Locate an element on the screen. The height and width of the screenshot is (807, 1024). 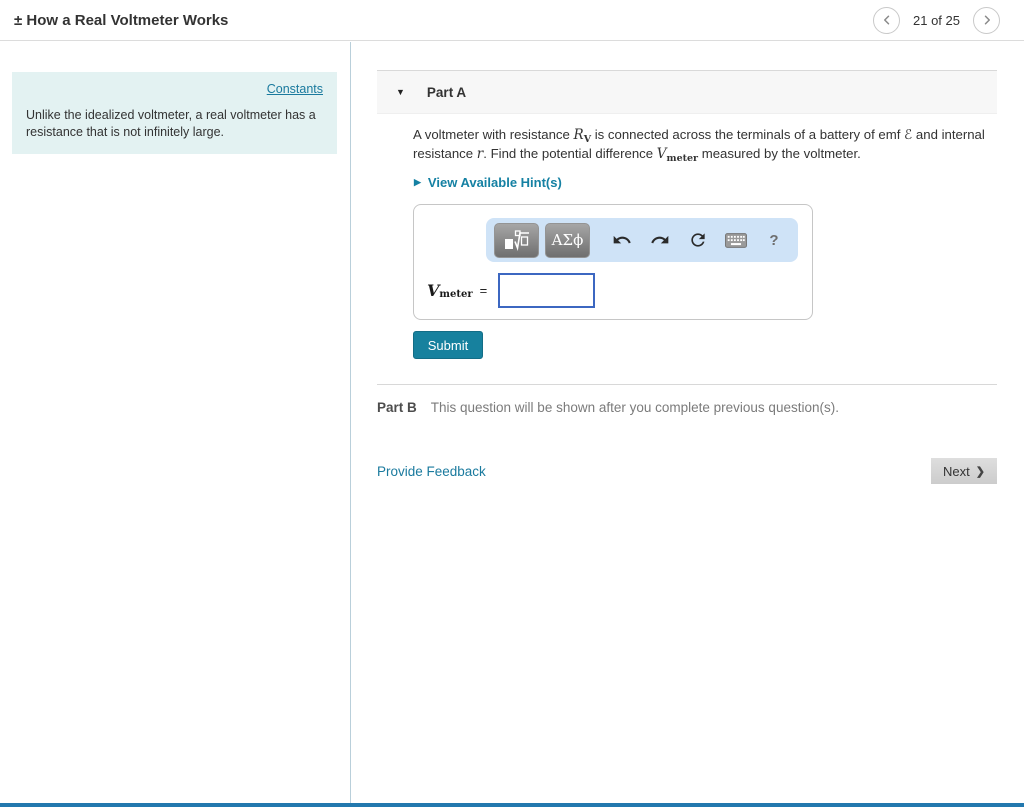
templates-button is located at coordinates (516, 240).